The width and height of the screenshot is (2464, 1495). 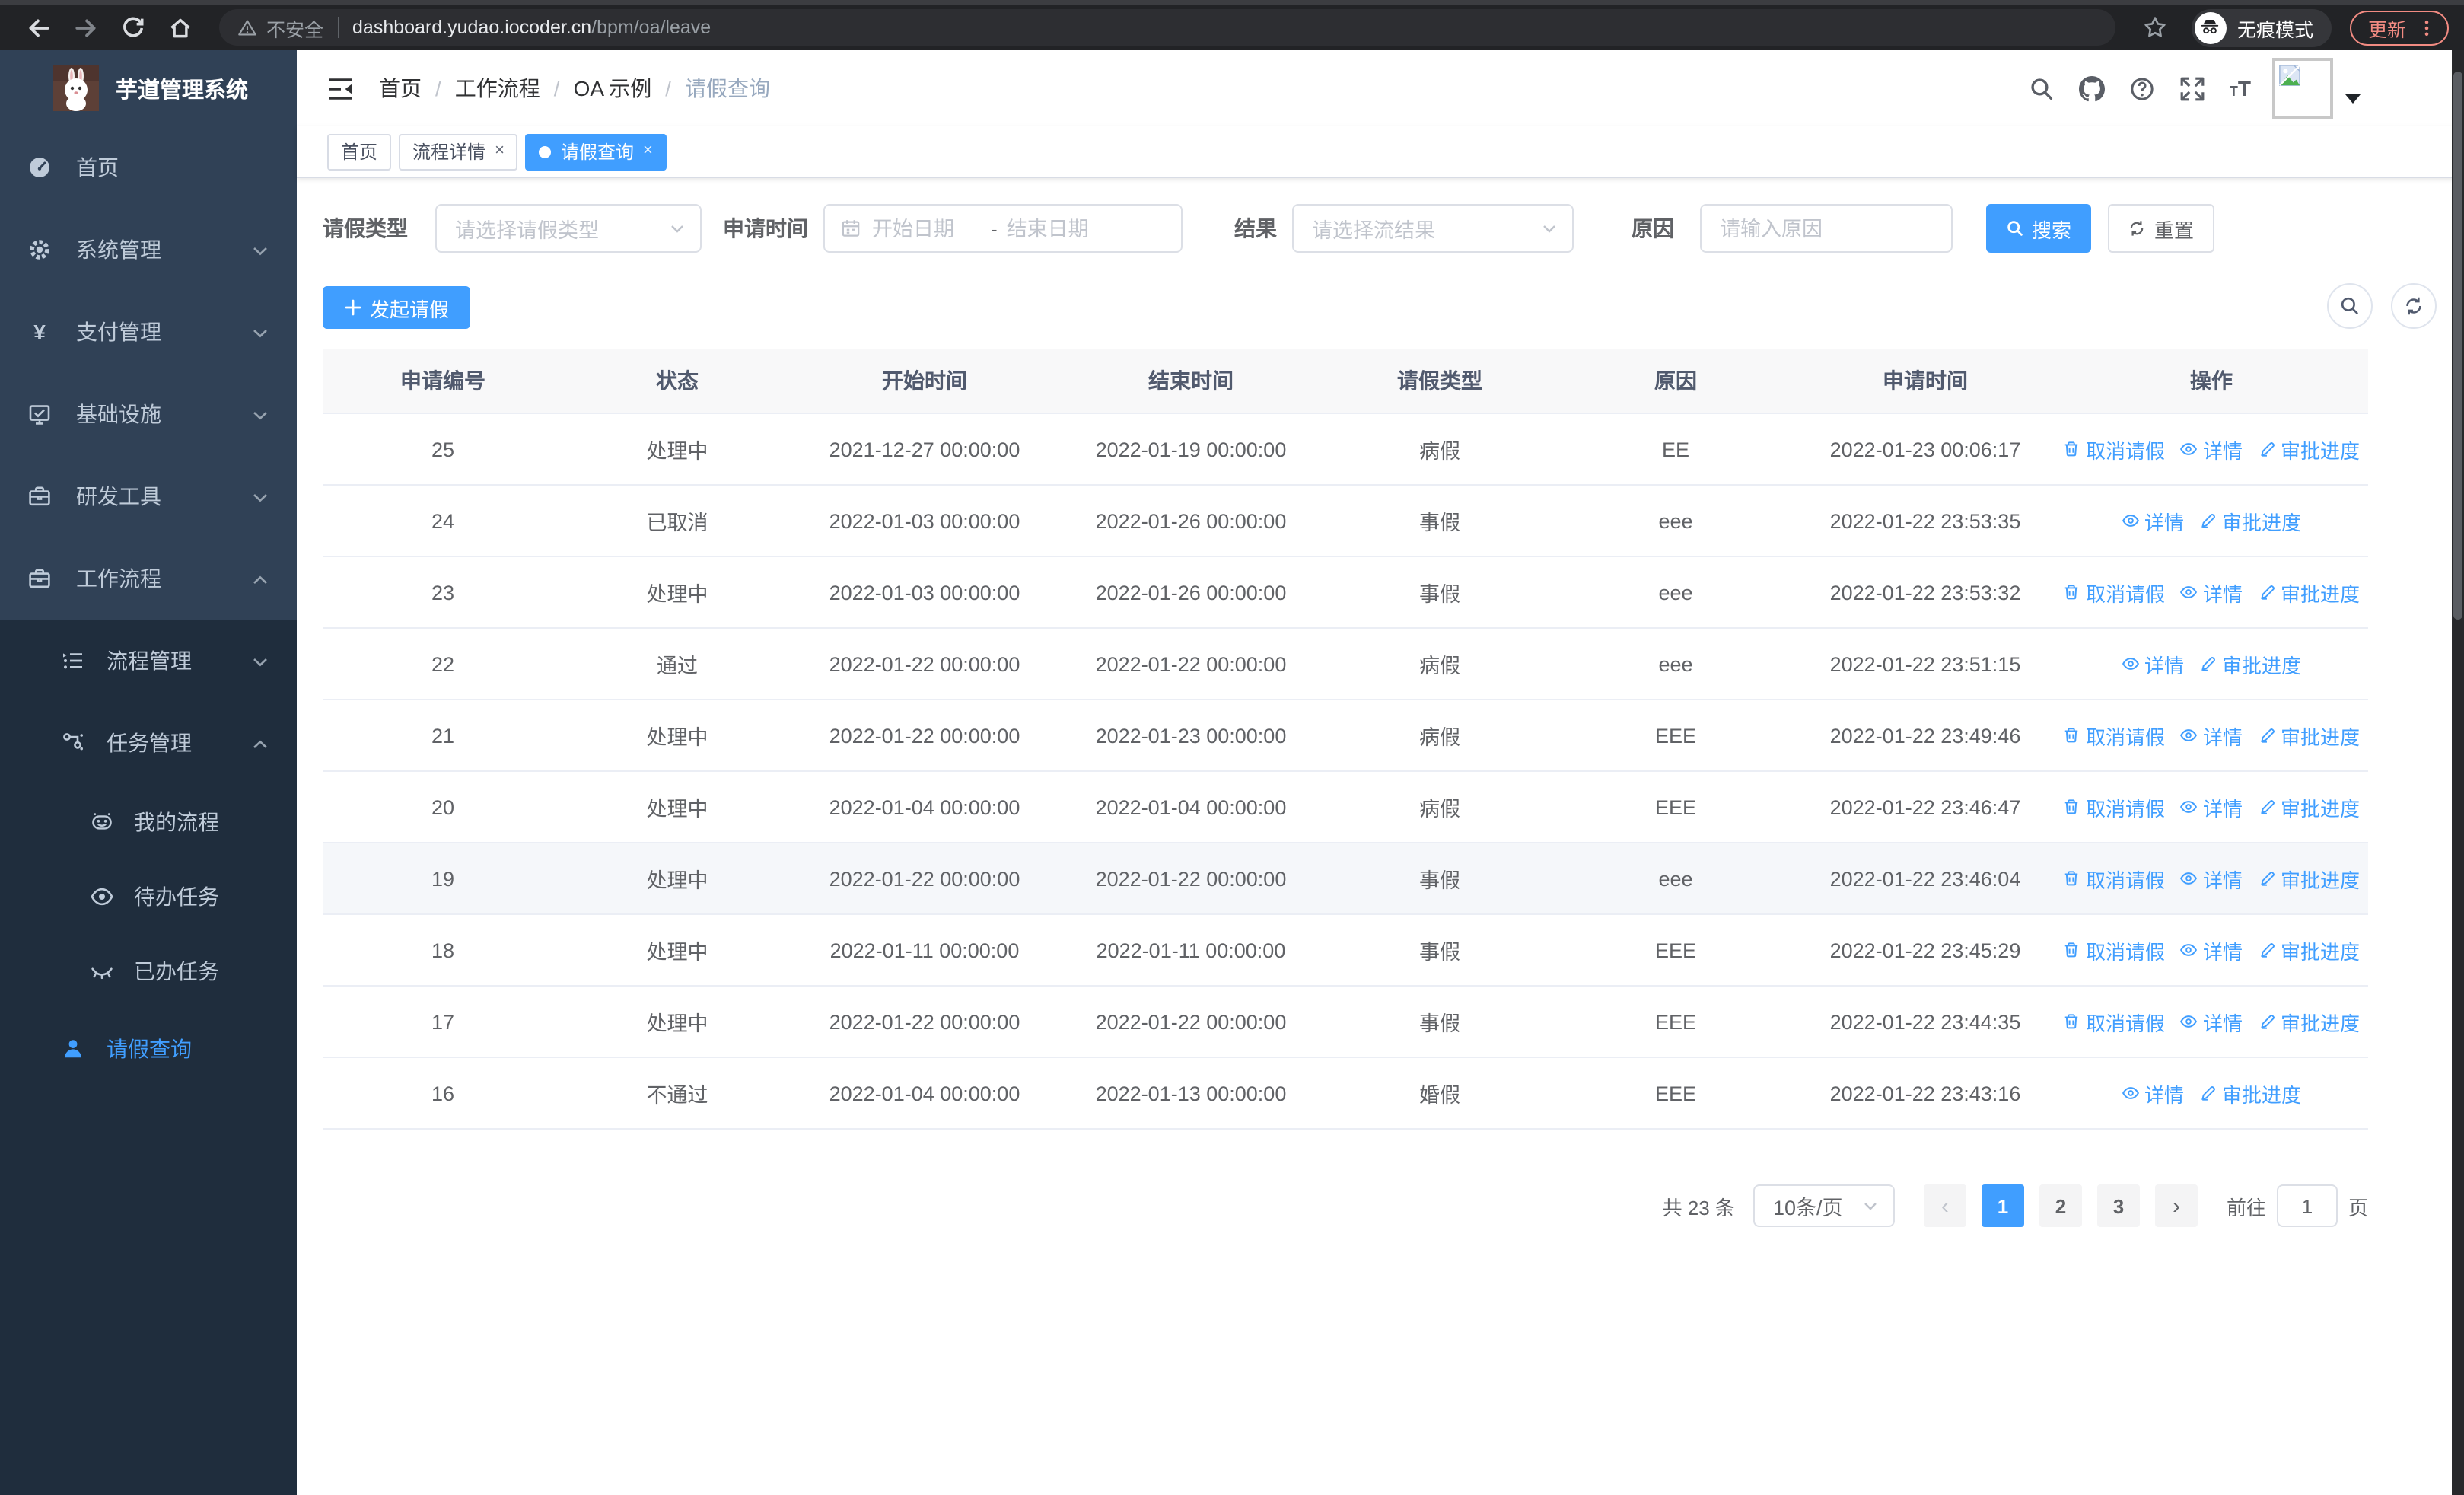 I want to click on sidebar-menu-item: 流程管理, so click(x=148, y=661).